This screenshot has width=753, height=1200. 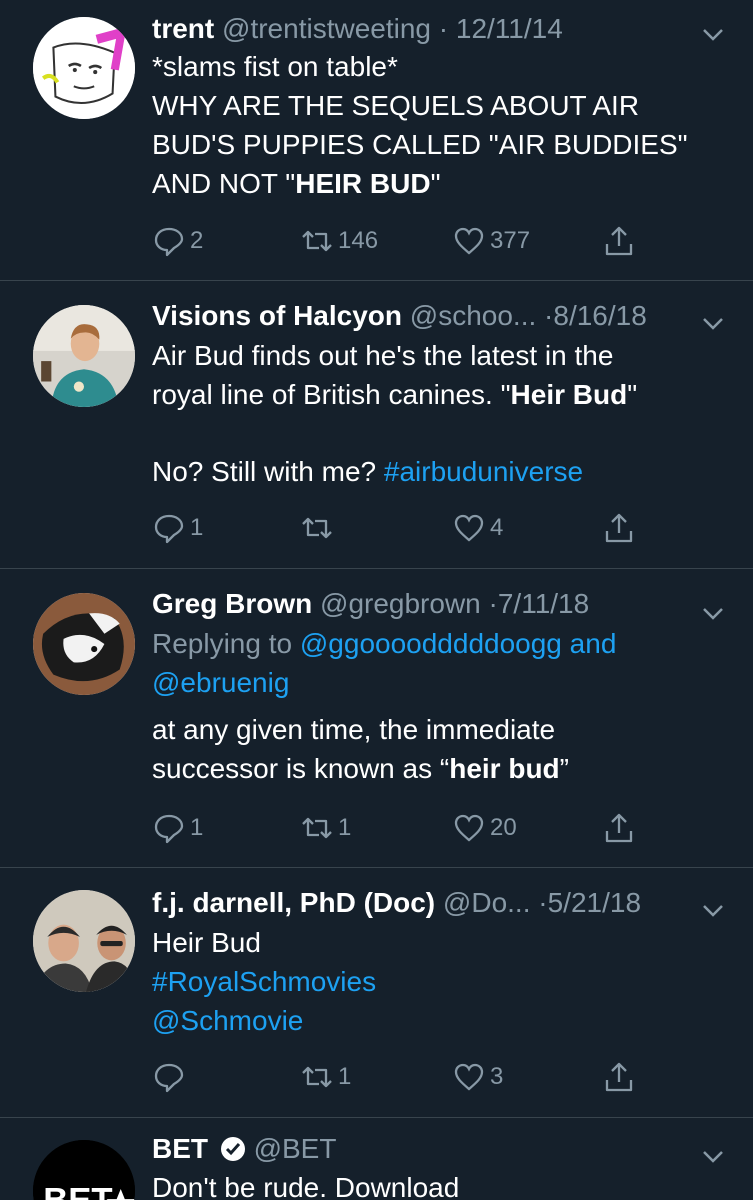 What do you see at coordinates (180, 1148) in the screenshot?
I see `display-name: BET` at bounding box center [180, 1148].